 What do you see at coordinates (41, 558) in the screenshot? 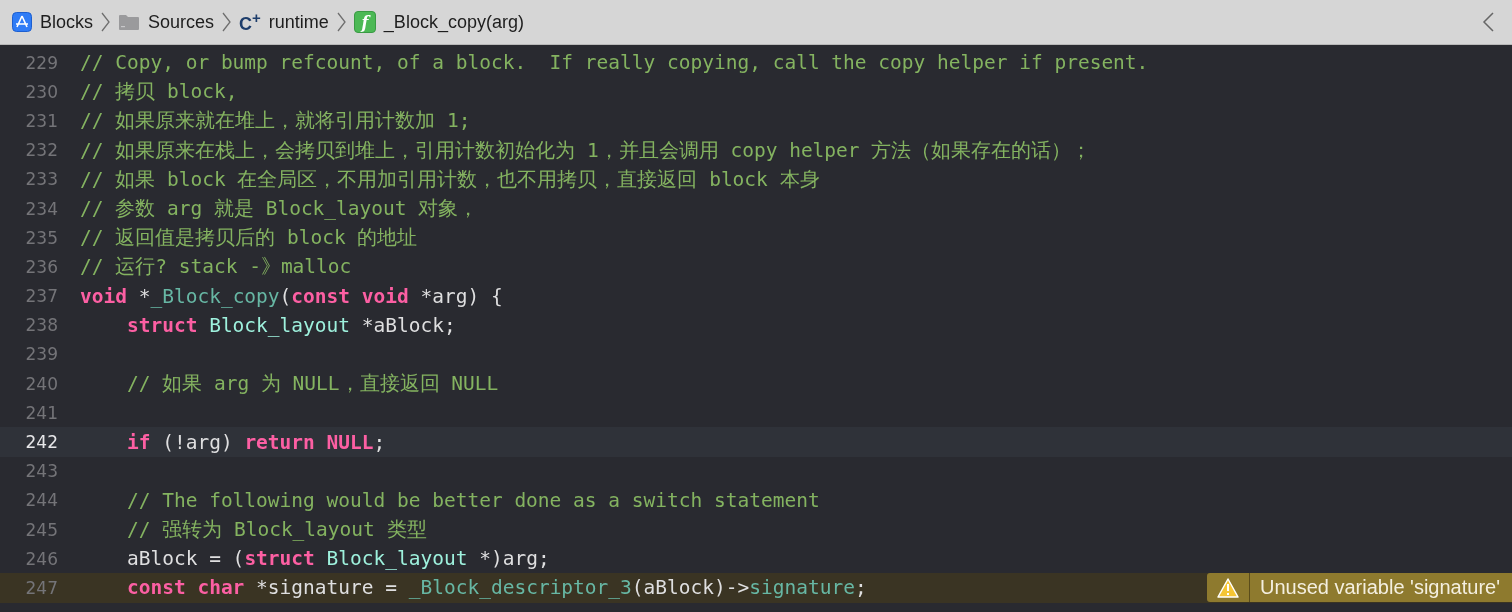
I see `line-number: 246` at bounding box center [41, 558].